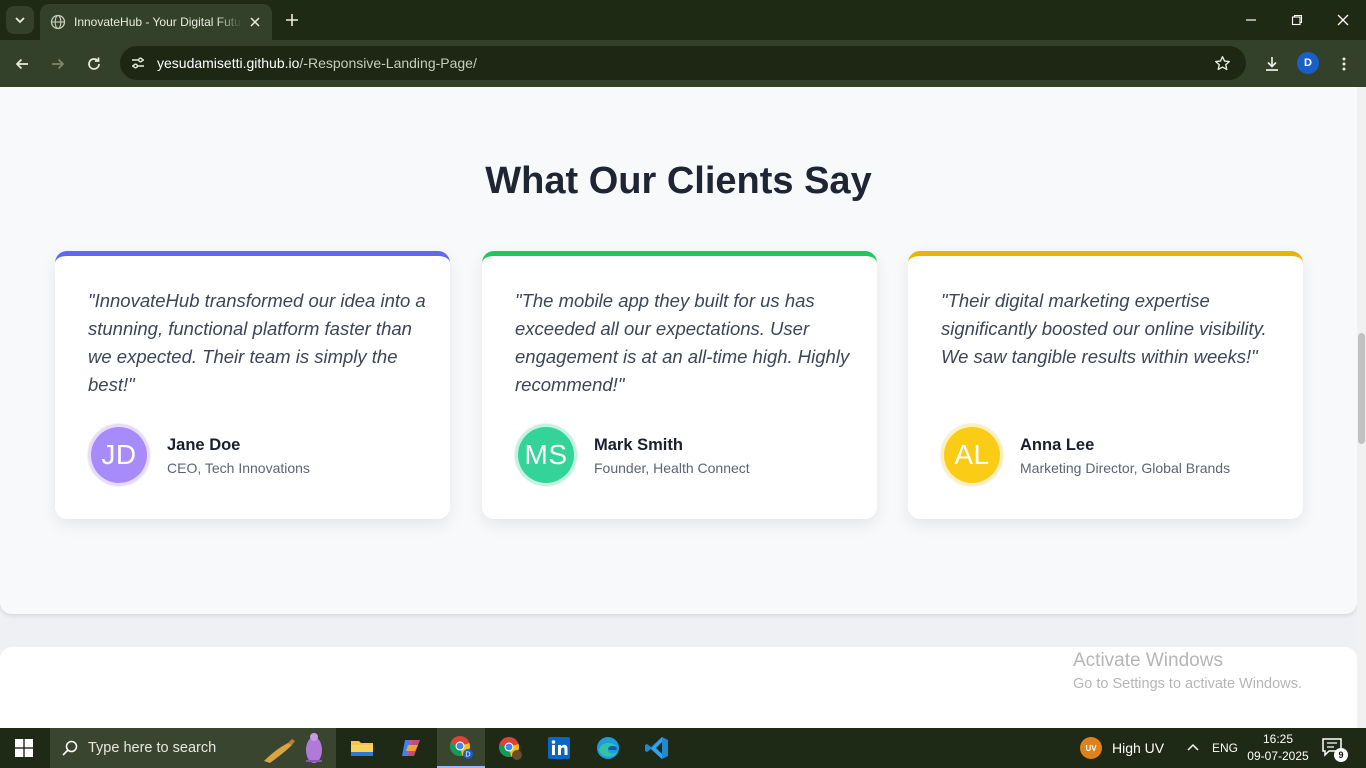 The height and width of the screenshot is (768, 1366). What do you see at coordinates (119, 455) in the screenshot?
I see `avatar: JD` at bounding box center [119, 455].